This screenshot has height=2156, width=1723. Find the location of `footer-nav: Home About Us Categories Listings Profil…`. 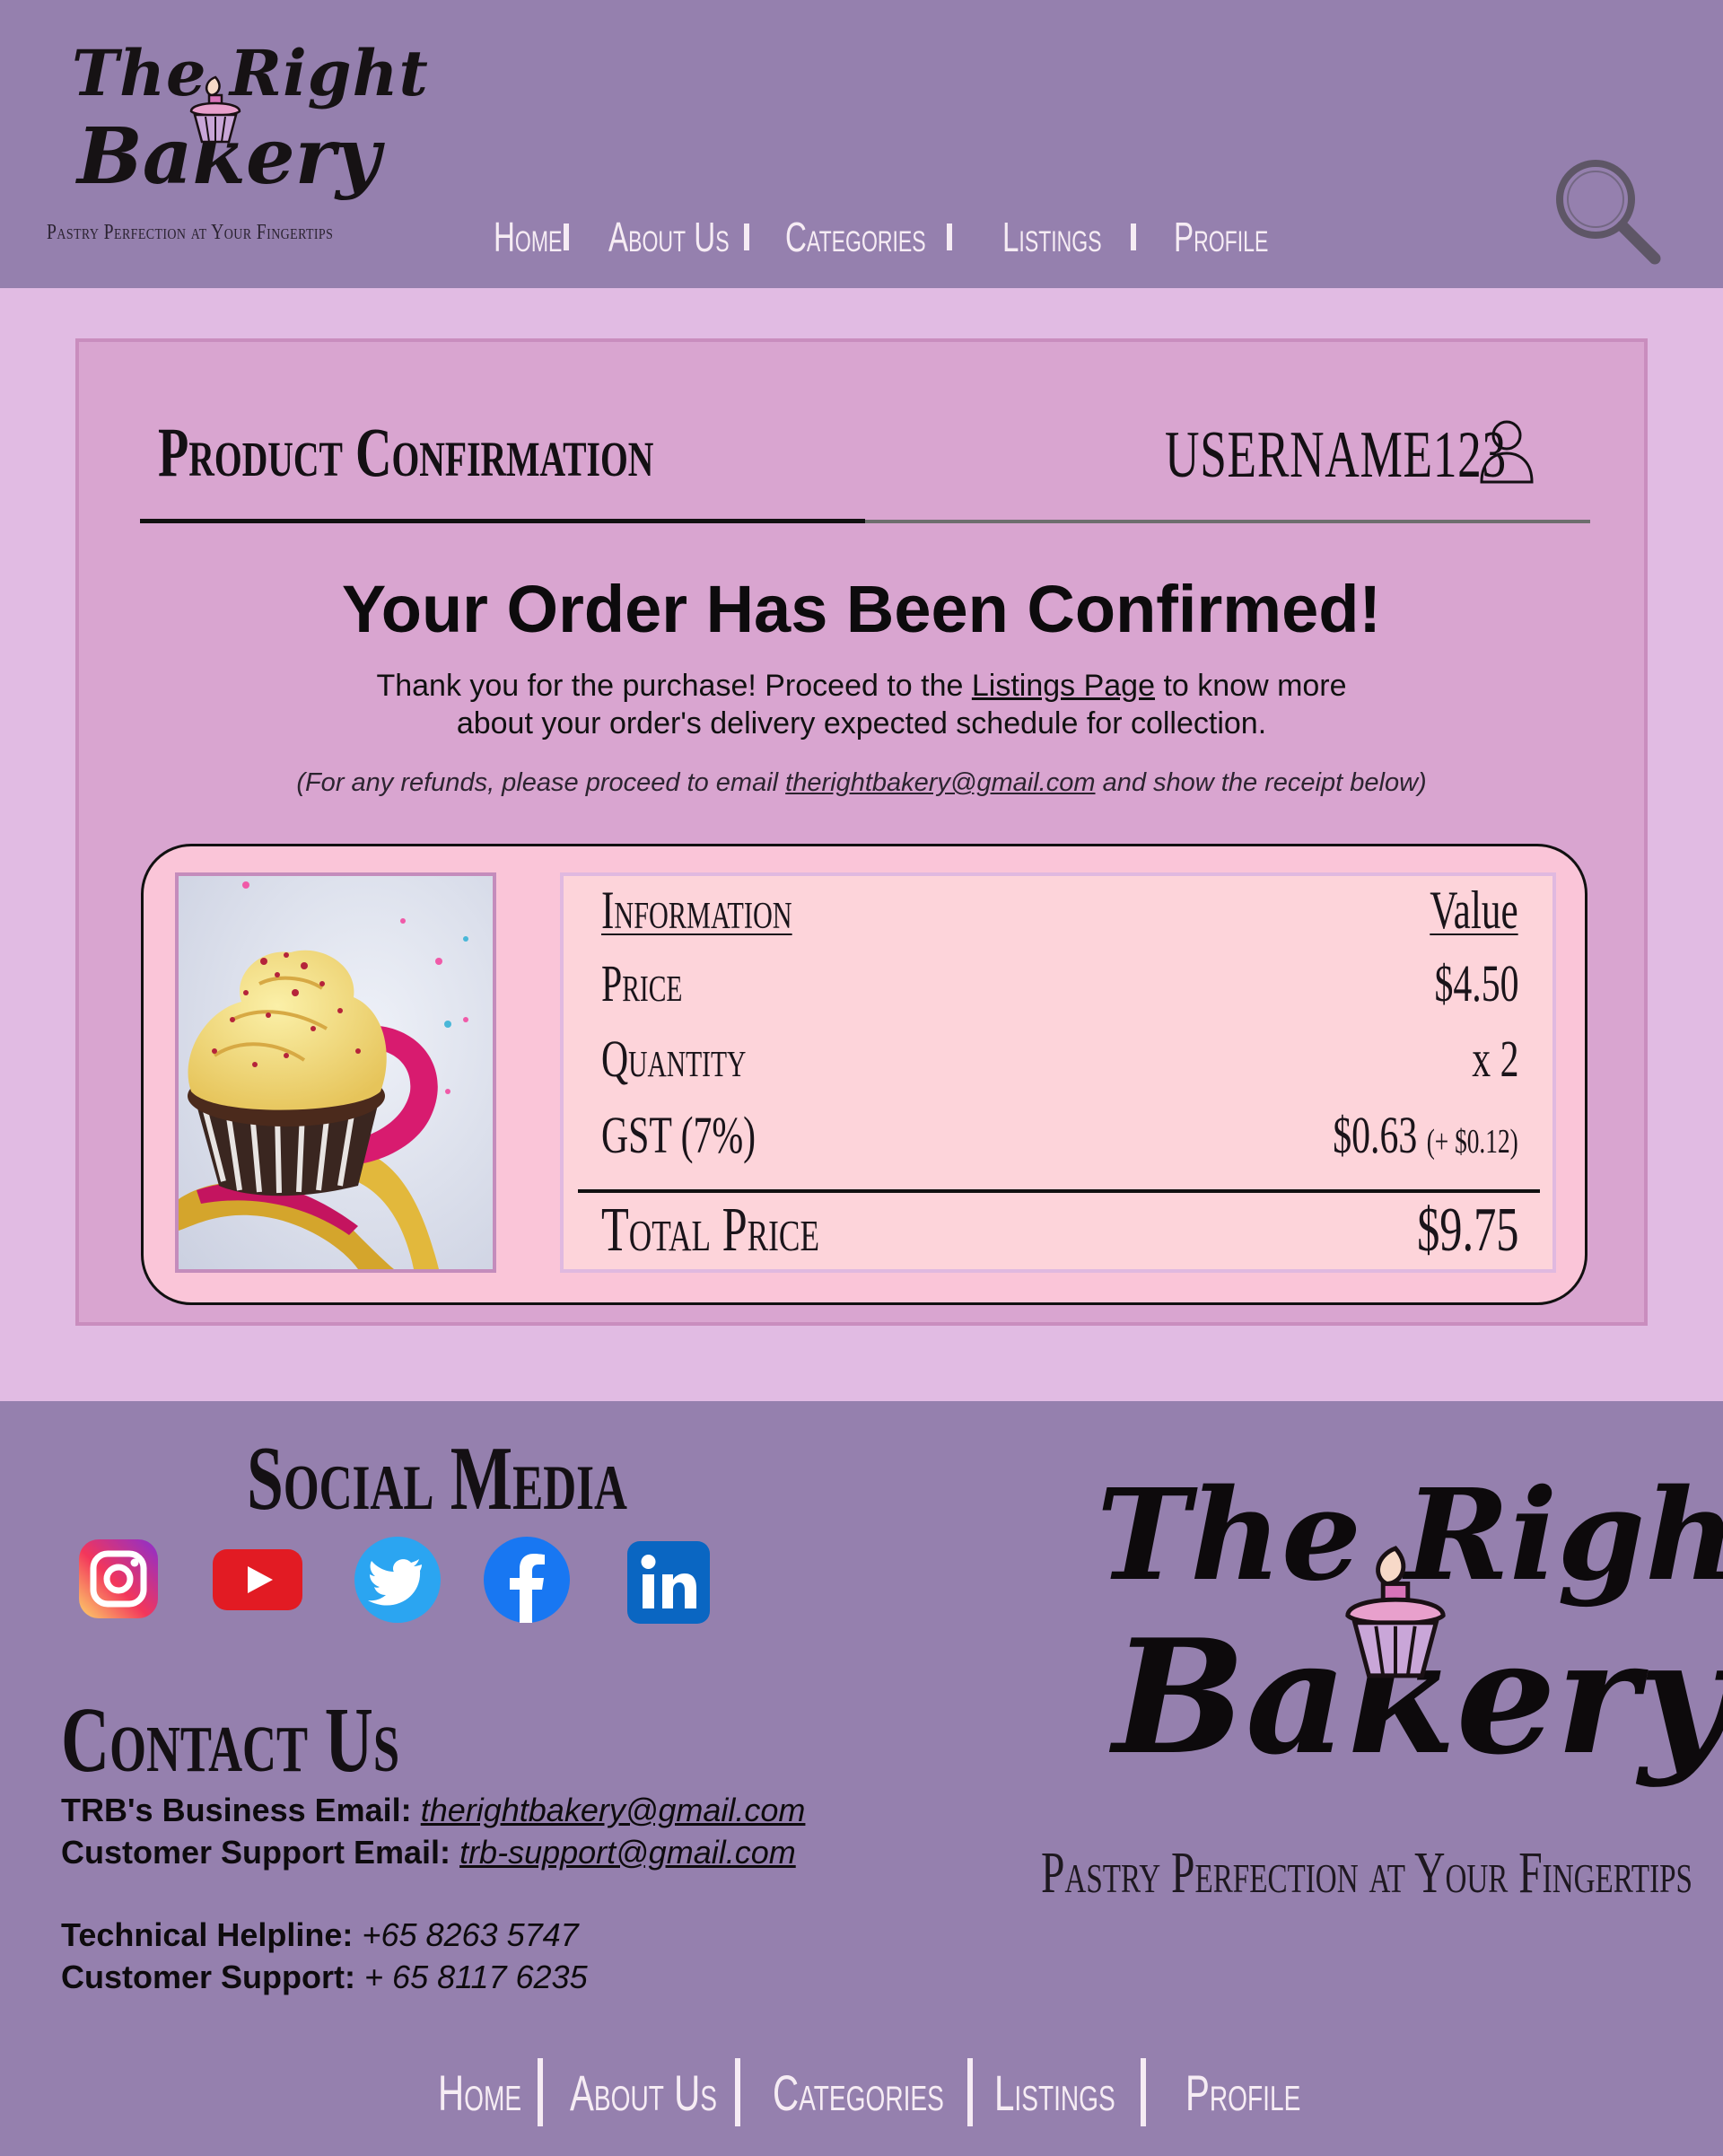

footer-nav: Home About Us Categories Listings Profil… is located at coordinates (891, 2092).